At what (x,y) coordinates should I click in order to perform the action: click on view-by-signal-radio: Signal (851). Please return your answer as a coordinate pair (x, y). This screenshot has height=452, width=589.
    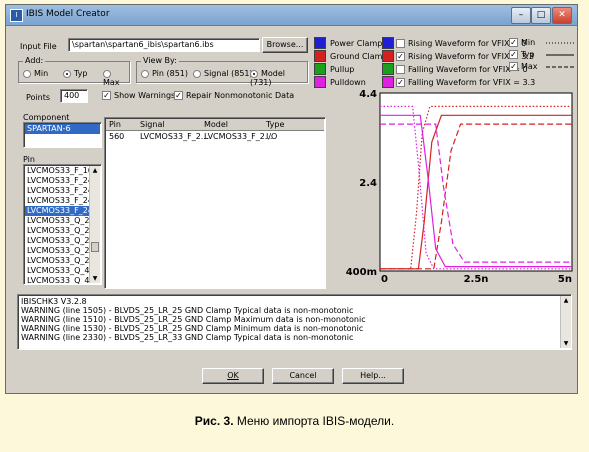
    Looking at the image, I should click on (223, 73).